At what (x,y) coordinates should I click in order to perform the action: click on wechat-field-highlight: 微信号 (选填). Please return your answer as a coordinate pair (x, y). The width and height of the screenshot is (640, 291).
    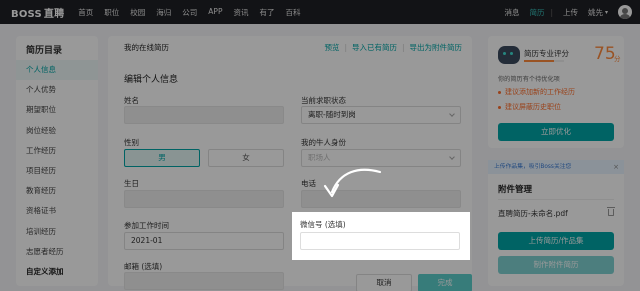
    Looking at the image, I should click on (381, 236).